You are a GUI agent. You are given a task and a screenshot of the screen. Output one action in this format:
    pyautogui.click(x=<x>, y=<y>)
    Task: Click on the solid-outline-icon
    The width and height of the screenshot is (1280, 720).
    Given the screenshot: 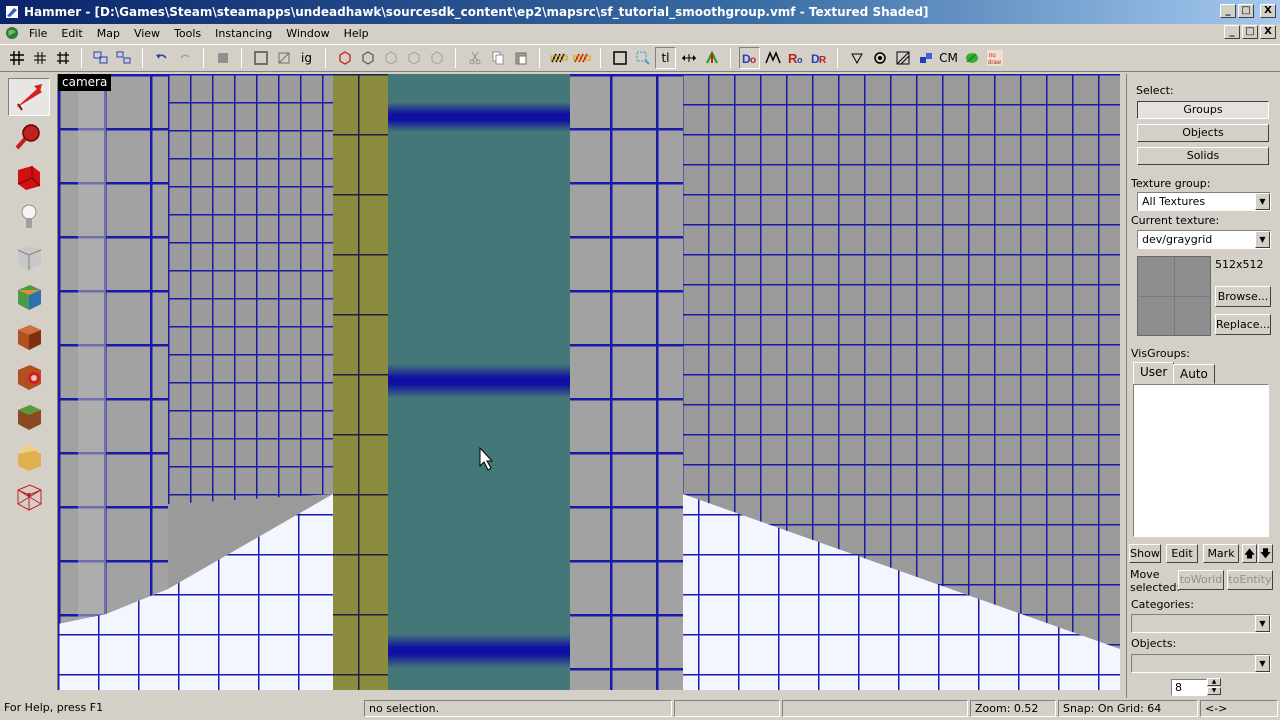 What is the action you would take?
    pyautogui.click(x=344, y=58)
    